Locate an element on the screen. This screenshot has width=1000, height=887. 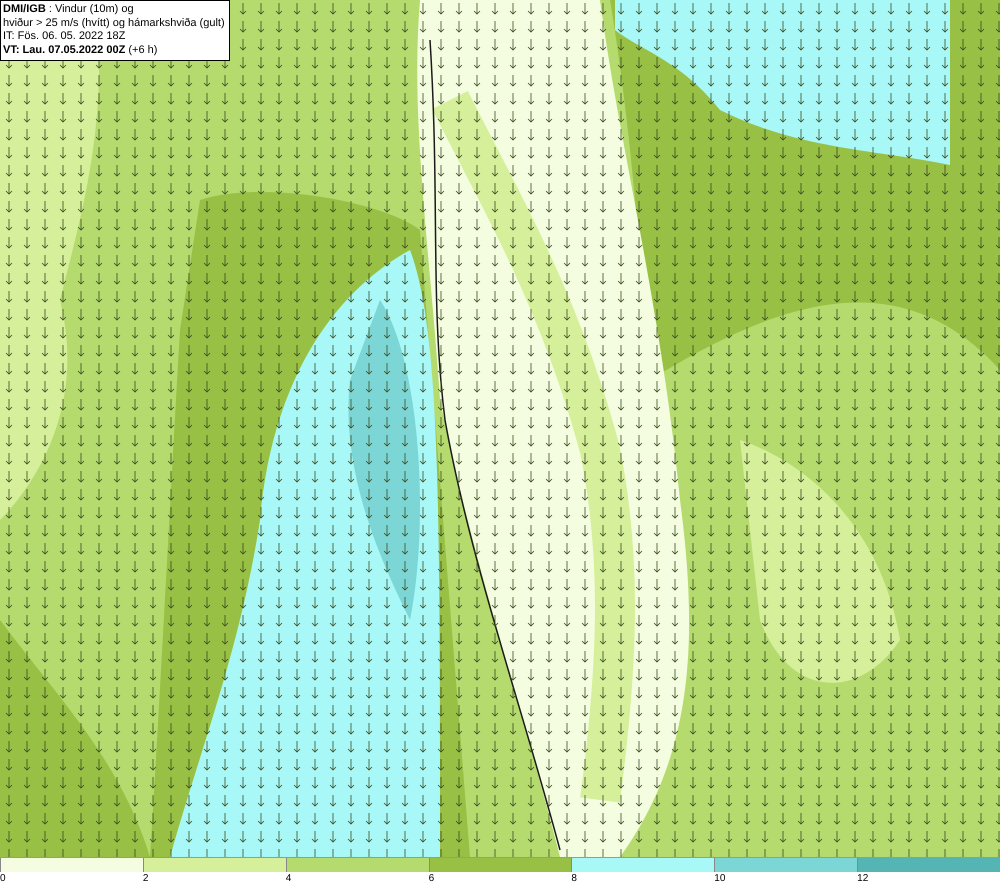
legend-tick-label: 12 is located at coordinates (862, 879).